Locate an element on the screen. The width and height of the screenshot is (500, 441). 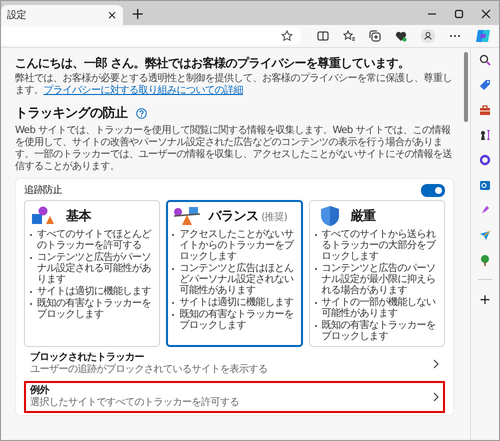
mode-option-card: 基本 すべてのサイトでほとんどのトラッカーを許可する コンテンツと広告がパーソナル設定される可能性があります サイトは適切に機能します 既知の有害なトラッカーをブロックします is located at coordinates (92, 273).